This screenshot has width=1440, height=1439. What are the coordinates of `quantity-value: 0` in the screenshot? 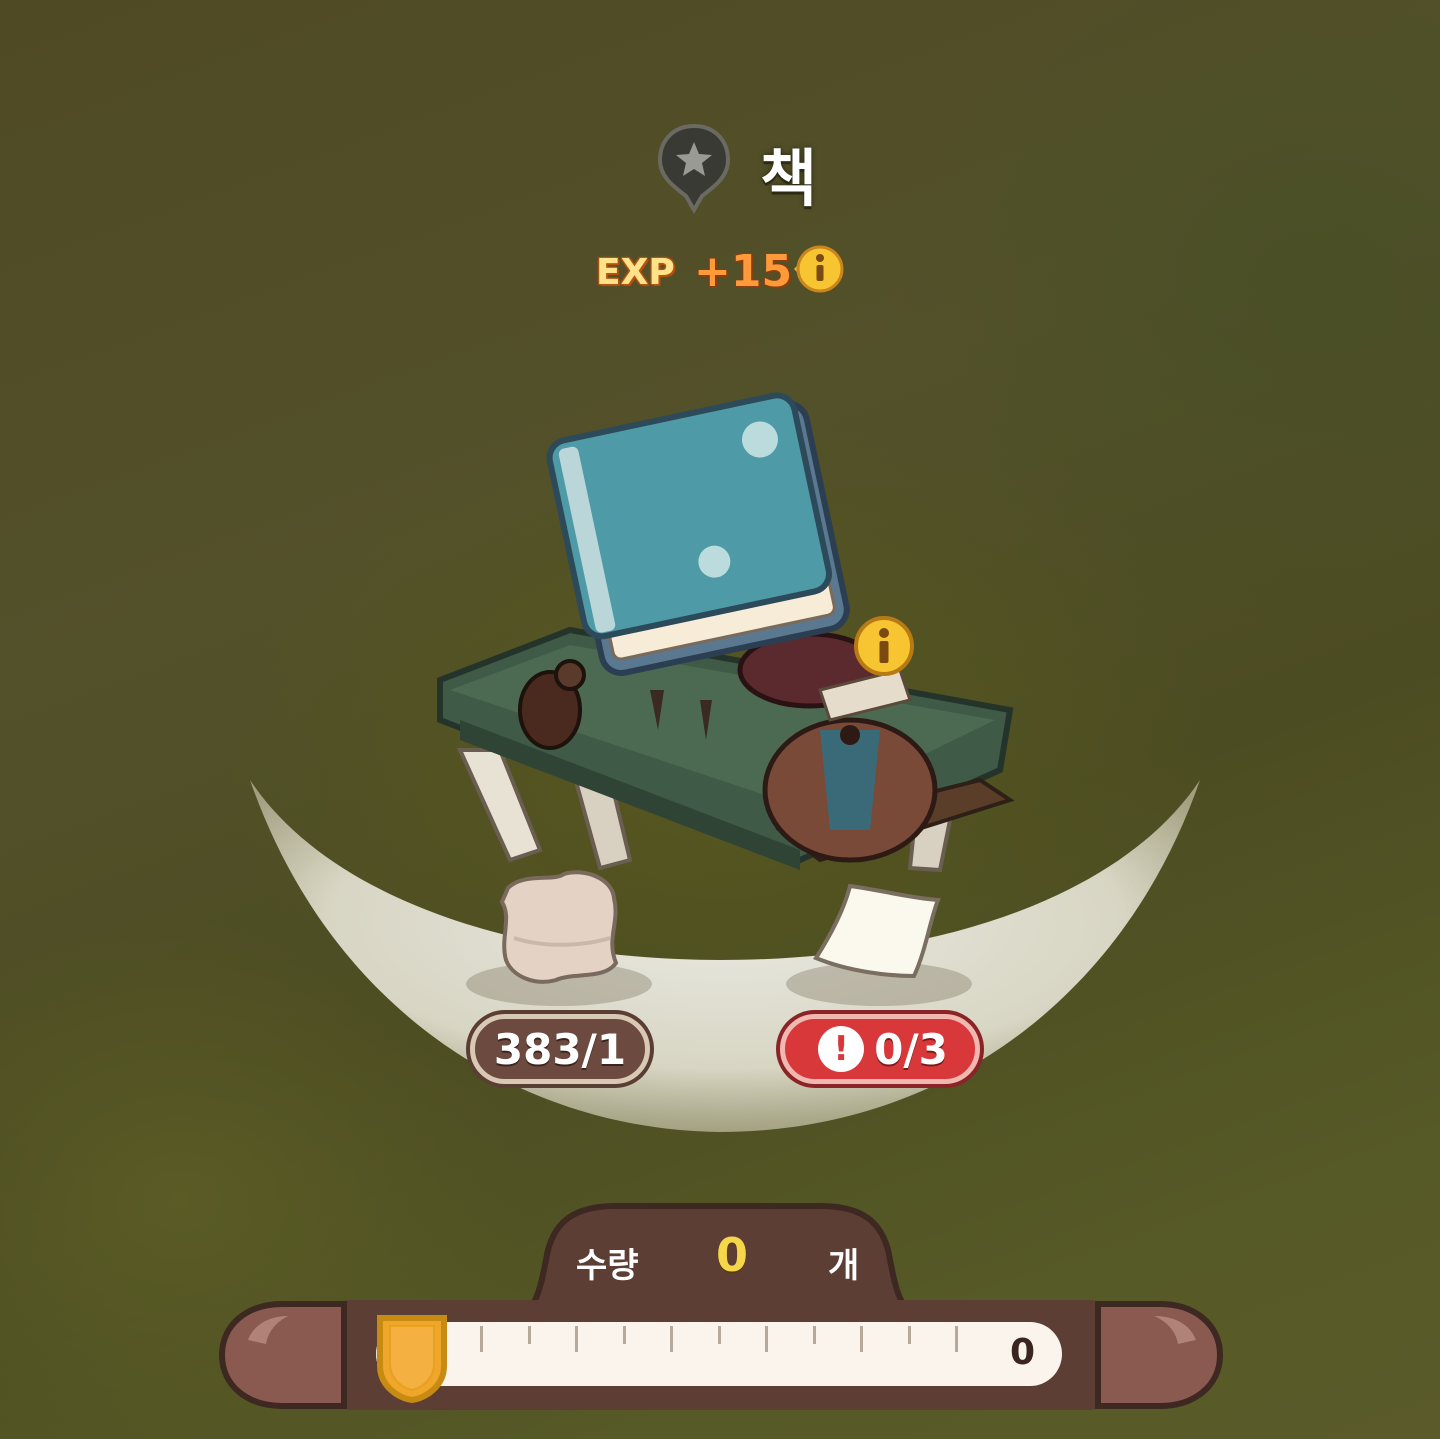 It's located at (732, 1255).